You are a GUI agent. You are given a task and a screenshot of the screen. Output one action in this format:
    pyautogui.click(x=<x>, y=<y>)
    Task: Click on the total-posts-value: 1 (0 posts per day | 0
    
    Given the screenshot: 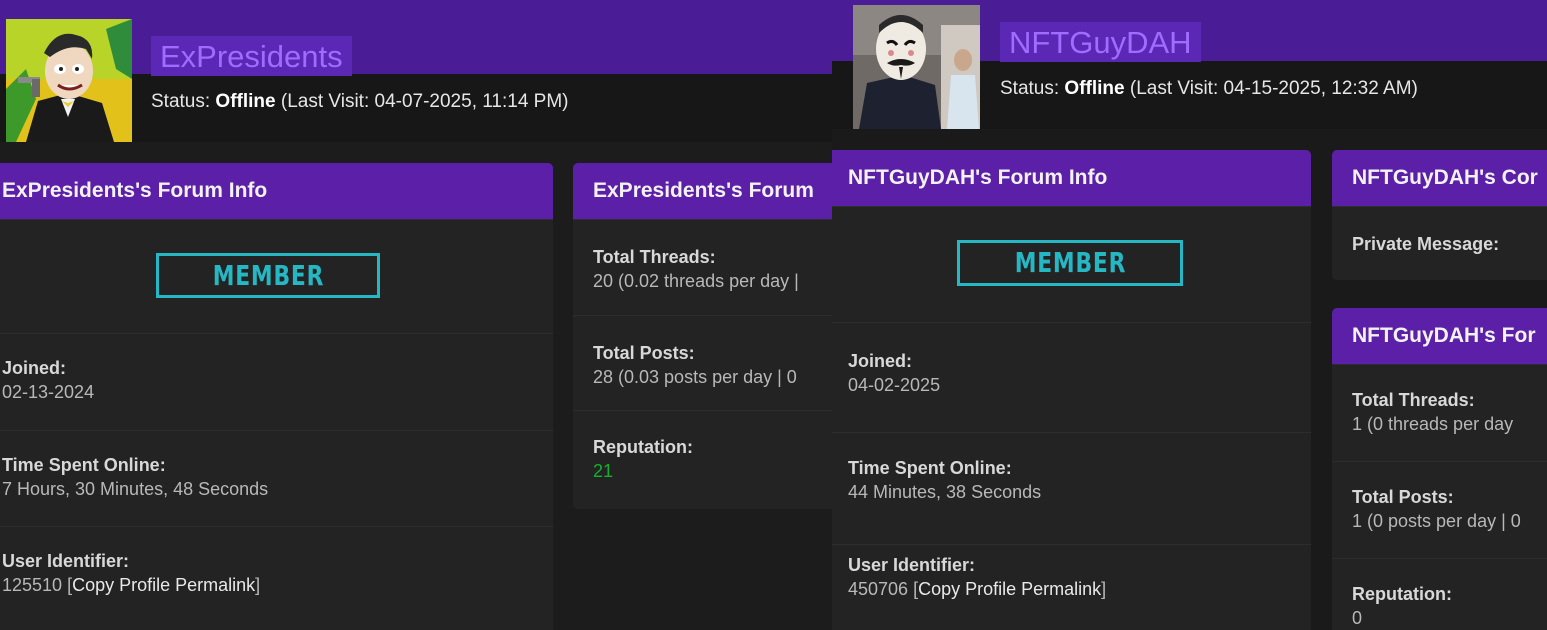 What is the action you would take?
    pyautogui.click(x=1436, y=521)
    